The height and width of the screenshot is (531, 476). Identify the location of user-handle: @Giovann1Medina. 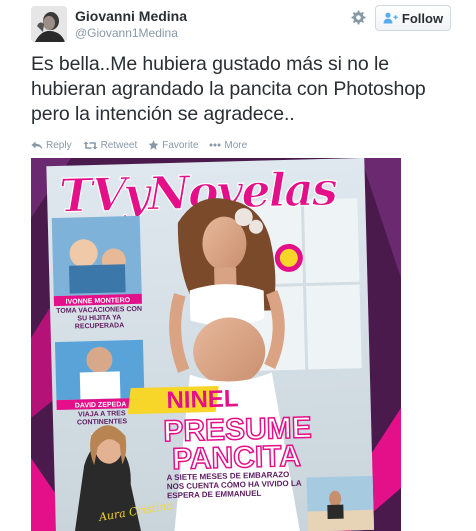
(126, 33).